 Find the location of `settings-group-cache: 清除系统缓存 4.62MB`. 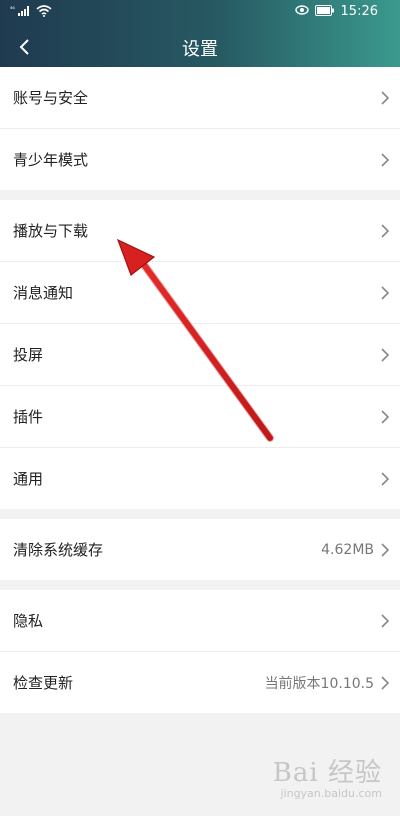

settings-group-cache: 清除系统缓存 4.62MB is located at coordinates (200, 549).